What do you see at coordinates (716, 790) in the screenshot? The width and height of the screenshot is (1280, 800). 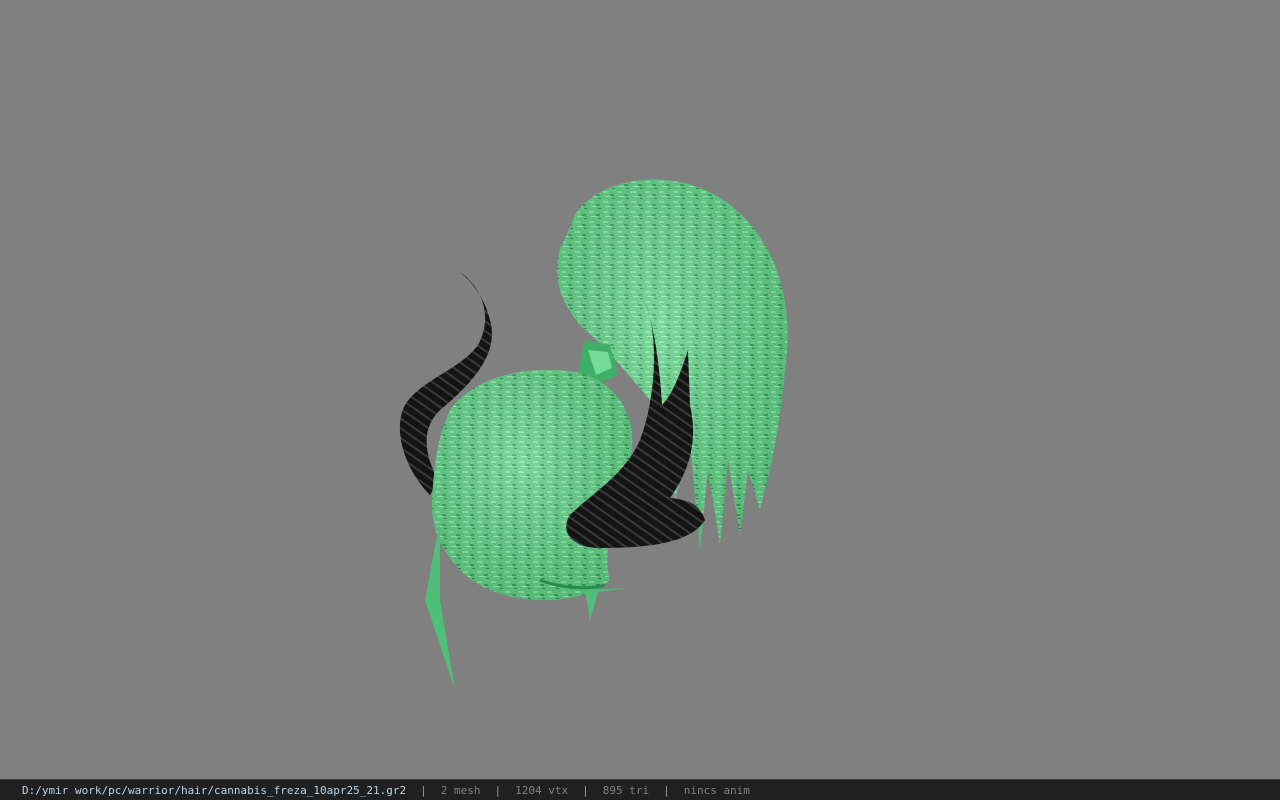 I see `anim-status: nincs anim` at bounding box center [716, 790].